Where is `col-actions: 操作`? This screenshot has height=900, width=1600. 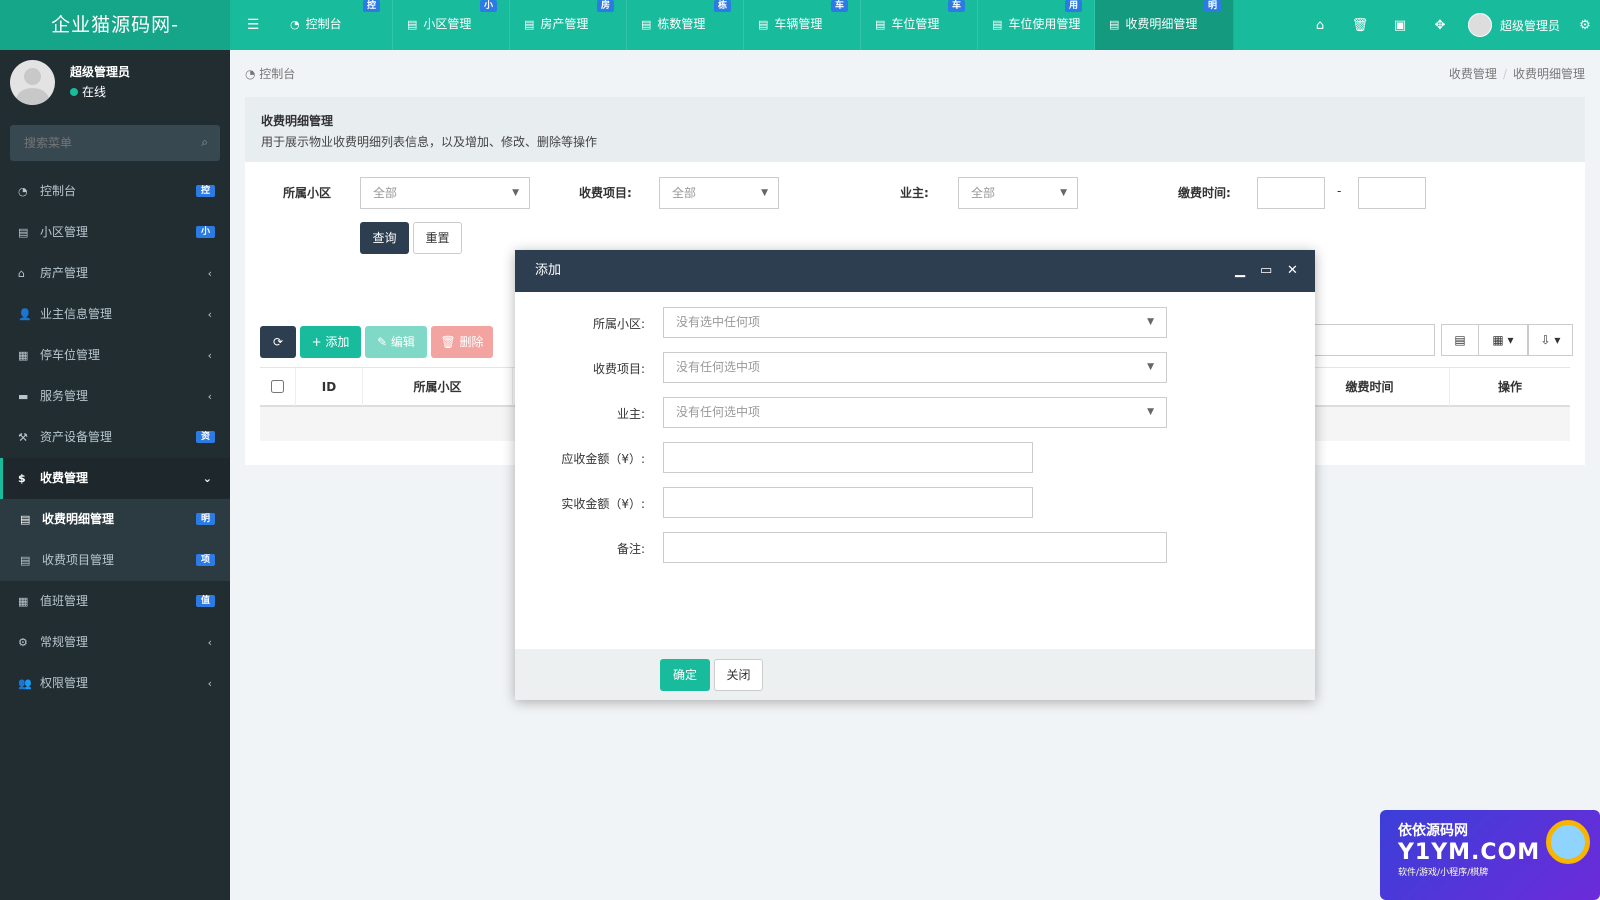
col-actions: 操作 is located at coordinates (1509, 387).